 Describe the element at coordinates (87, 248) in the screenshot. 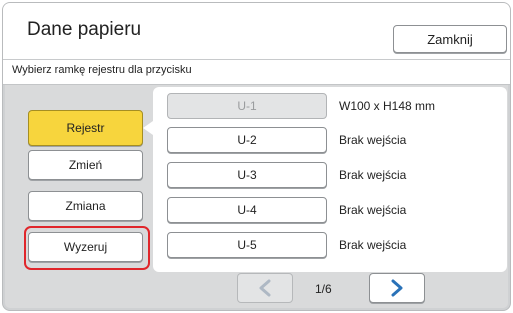

I see `reset-highlight-frame` at that location.